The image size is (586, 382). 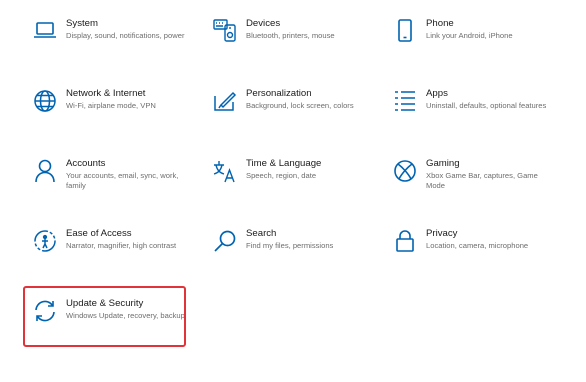 I want to click on tile-title: Time & Language, so click(x=284, y=163).